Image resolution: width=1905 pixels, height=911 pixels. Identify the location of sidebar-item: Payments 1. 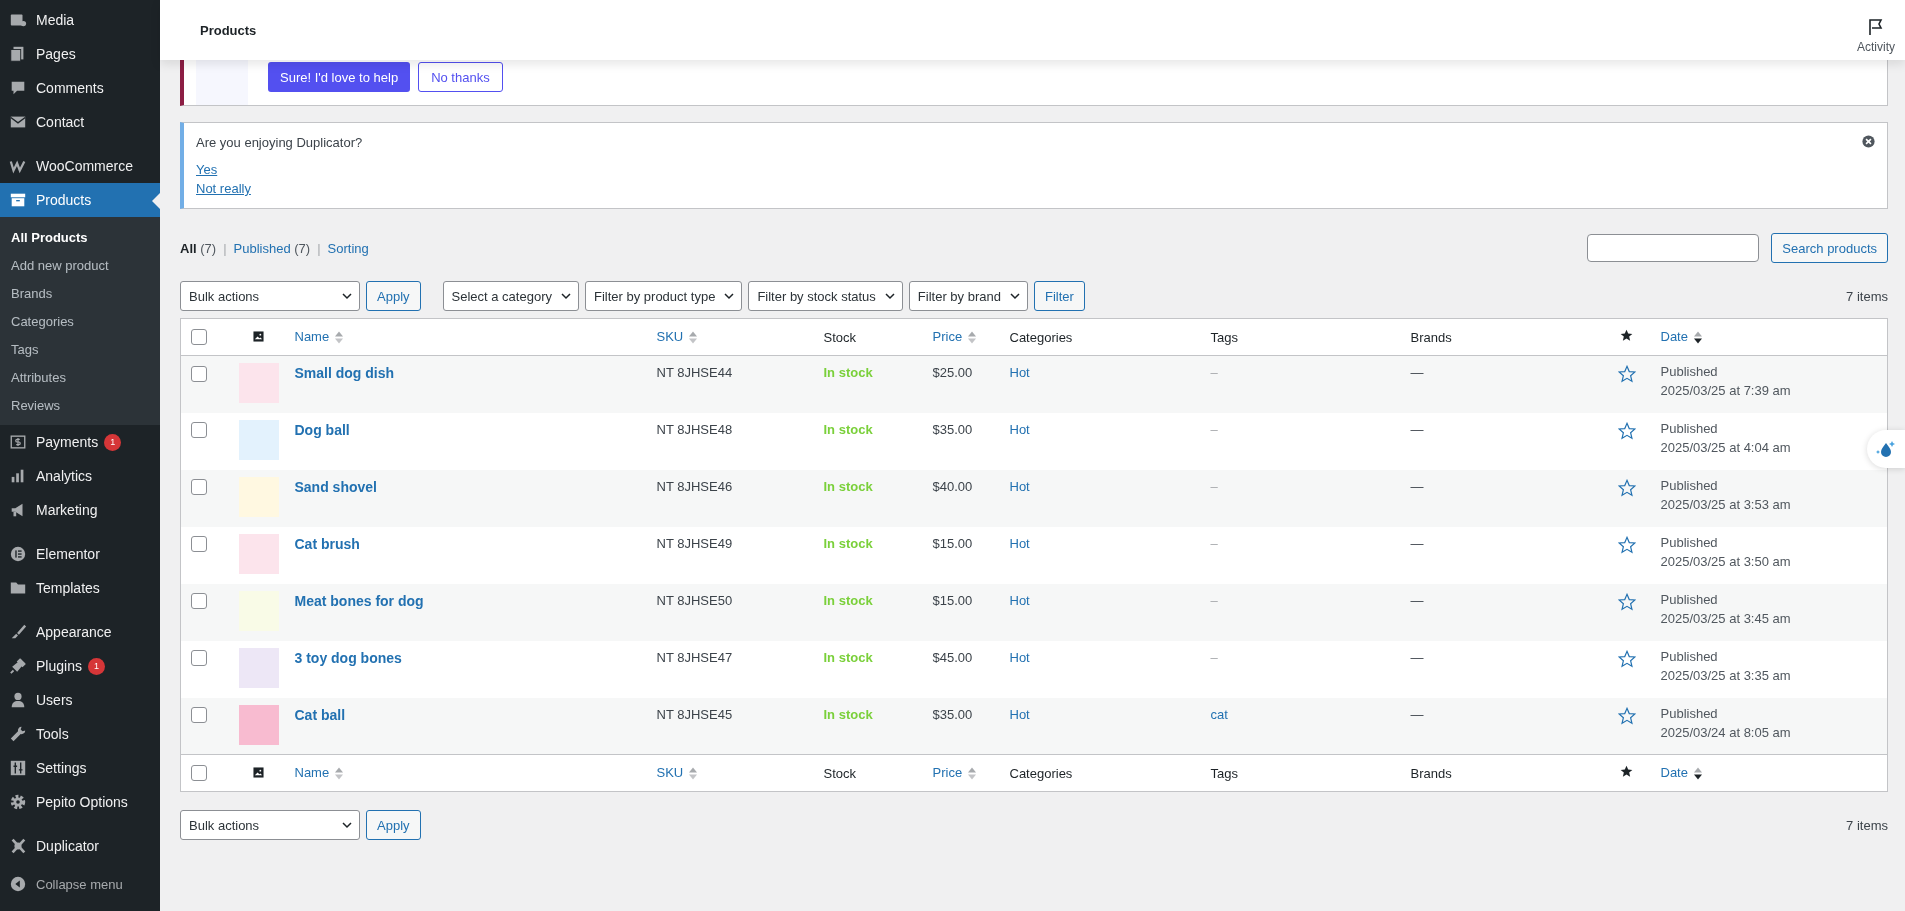
(80, 442).